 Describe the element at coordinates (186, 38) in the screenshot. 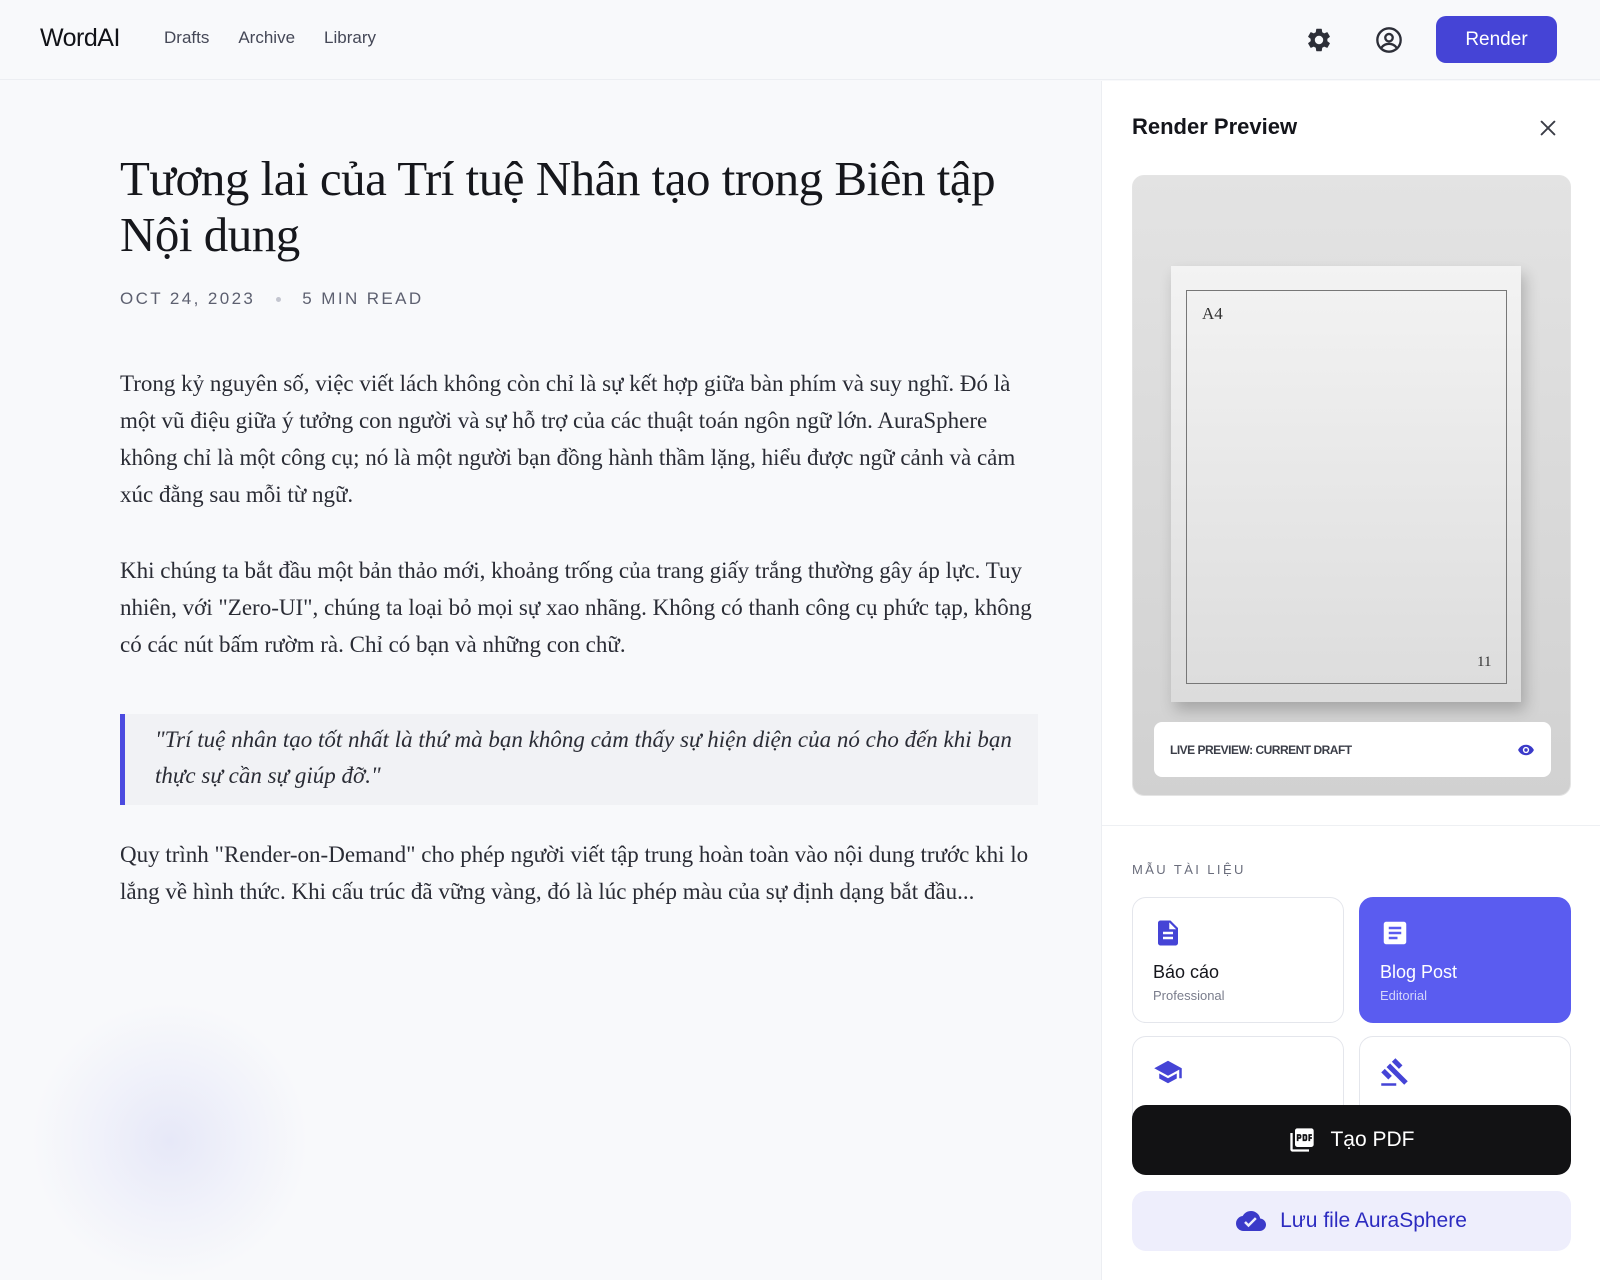

I see `nav-item-drafts: Drafts` at that location.